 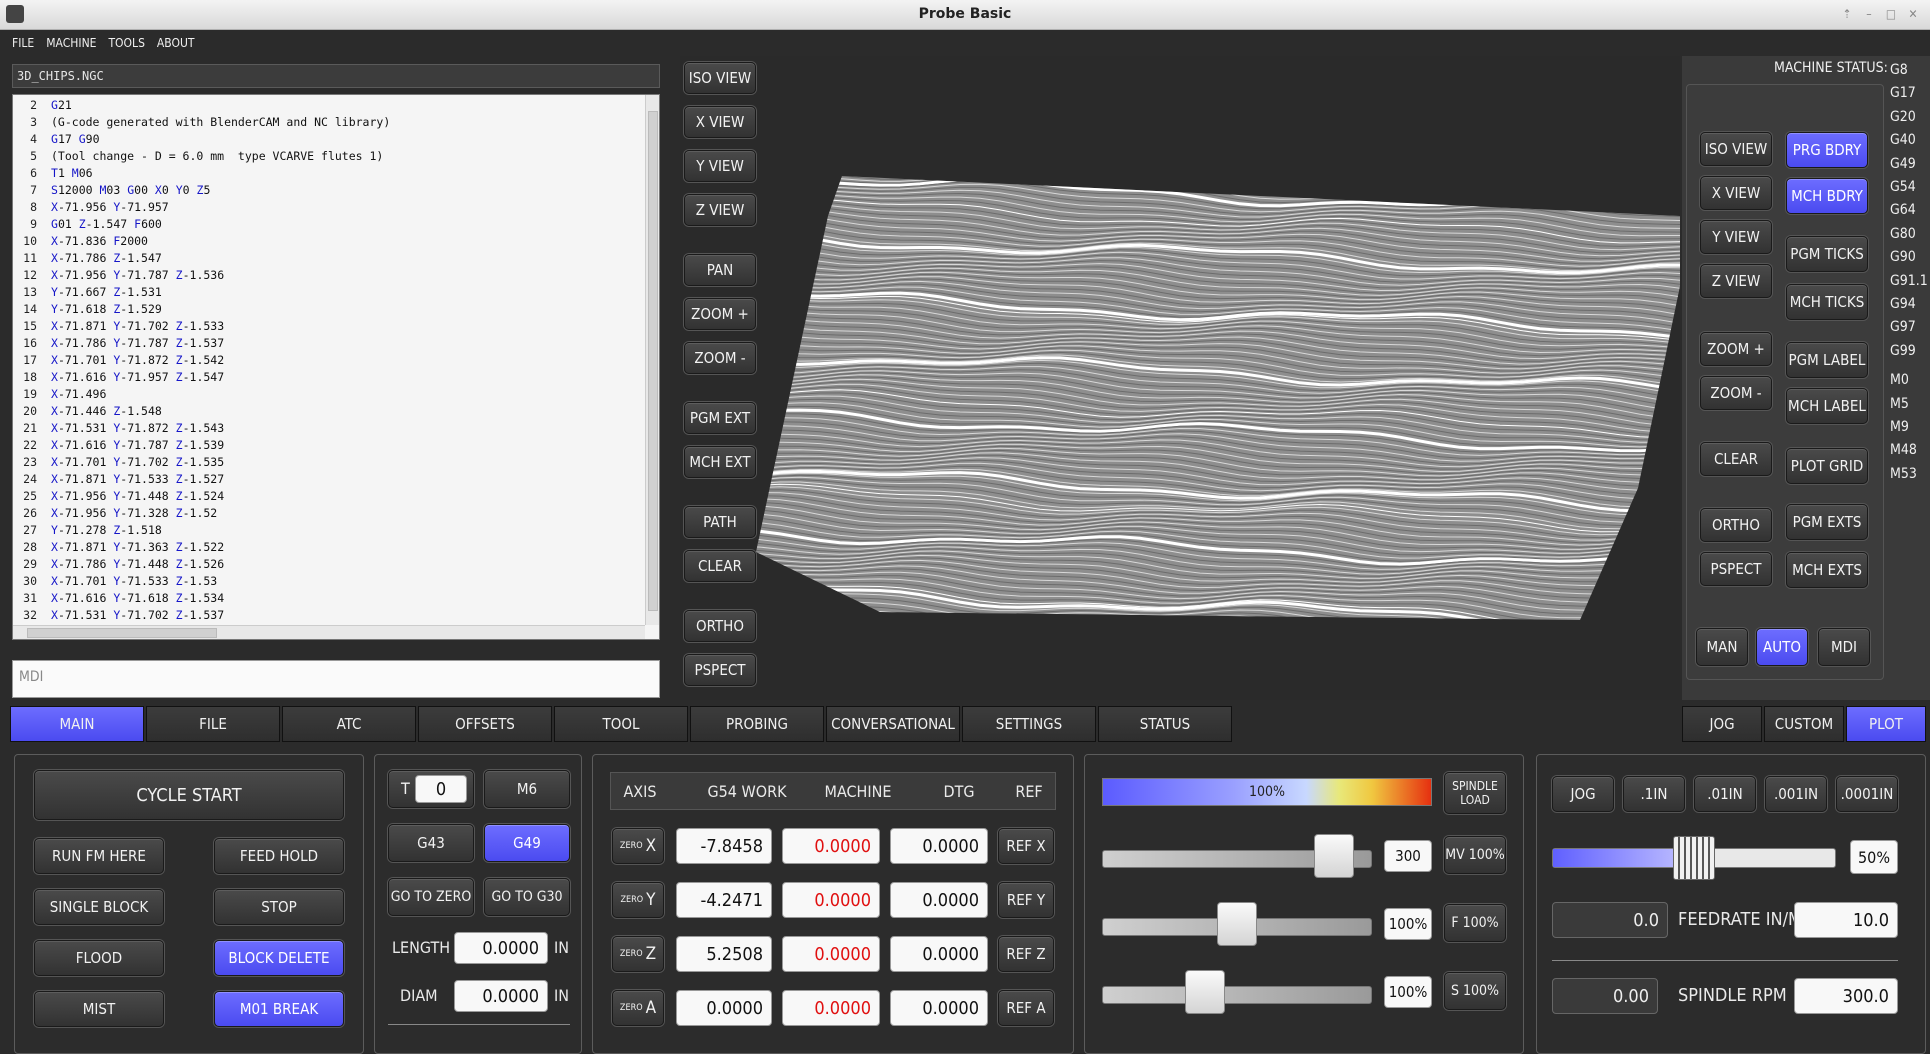 What do you see at coordinates (1237, 995) in the screenshot?
I see `spindle-slider` at bounding box center [1237, 995].